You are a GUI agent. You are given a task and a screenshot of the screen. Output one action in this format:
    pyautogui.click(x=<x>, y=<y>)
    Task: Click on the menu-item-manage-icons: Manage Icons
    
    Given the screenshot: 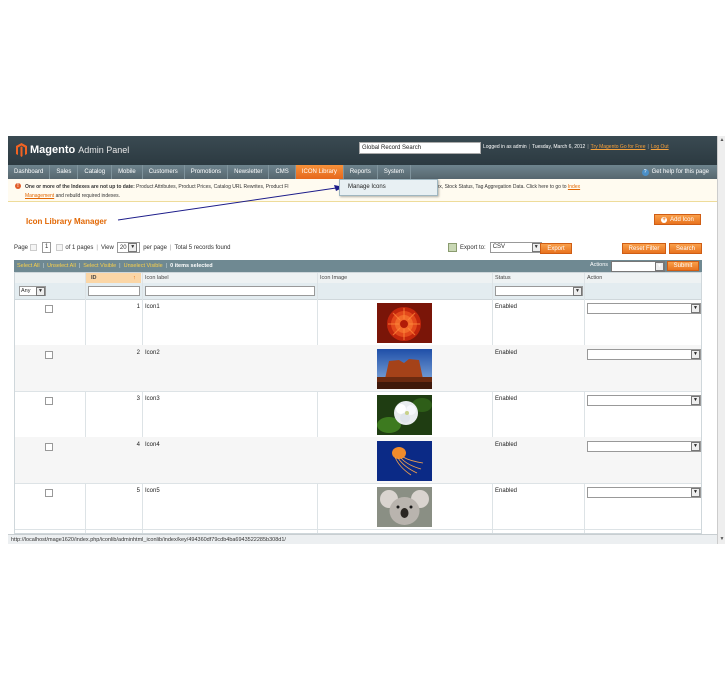 What is the action you would take?
    pyautogui.click(x=388, y=187)
    